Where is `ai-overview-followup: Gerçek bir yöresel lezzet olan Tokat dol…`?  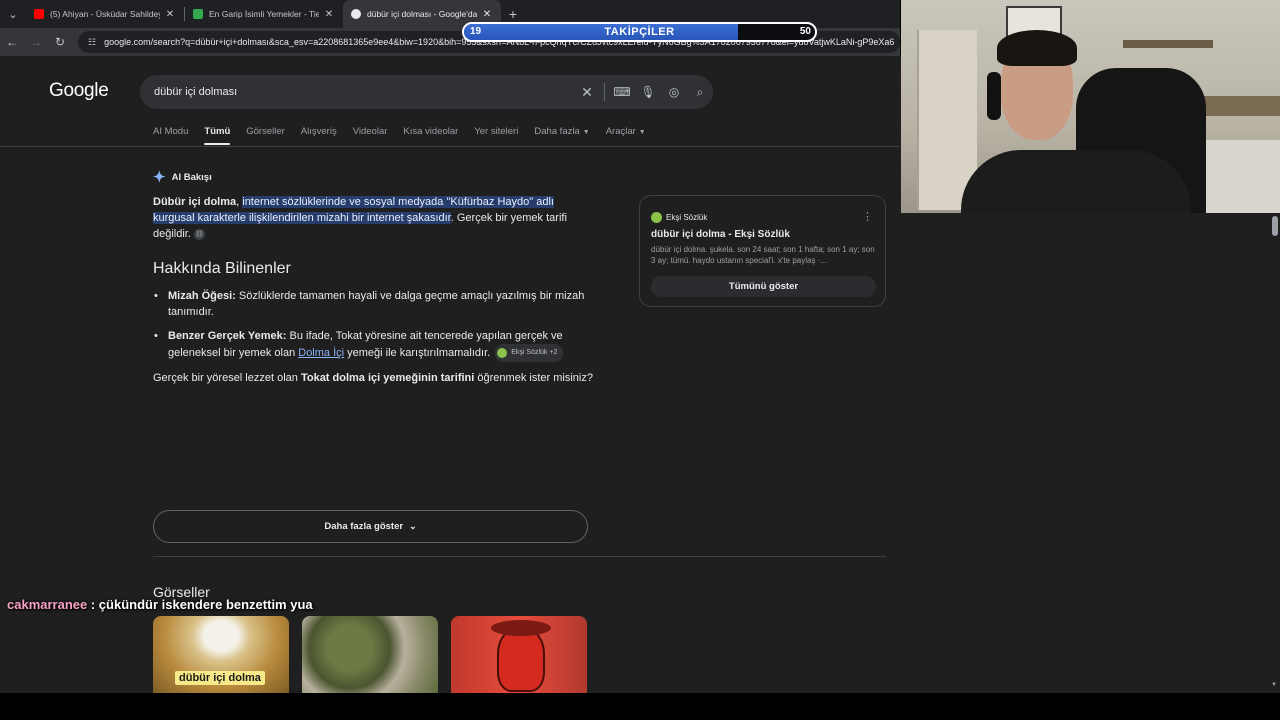 ai-overview-followup: Gerçek bir yöresel lezzet olan Tokat dol… is located at coordinates (373, 378).